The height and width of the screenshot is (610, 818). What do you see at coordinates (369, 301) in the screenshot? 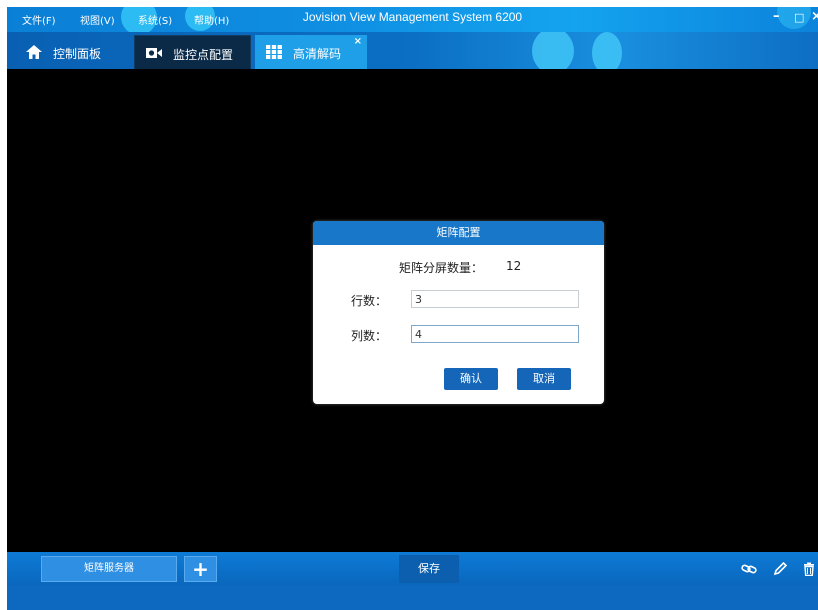
I see `rows-label: 行数：` at bounding box center [369, 301].